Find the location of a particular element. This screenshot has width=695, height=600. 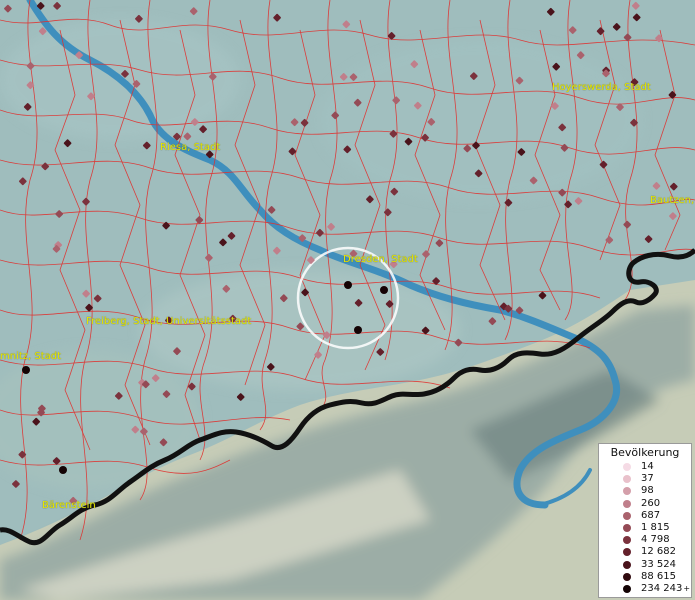

legend-label: 12 682 is located at coordinates (658, 552).